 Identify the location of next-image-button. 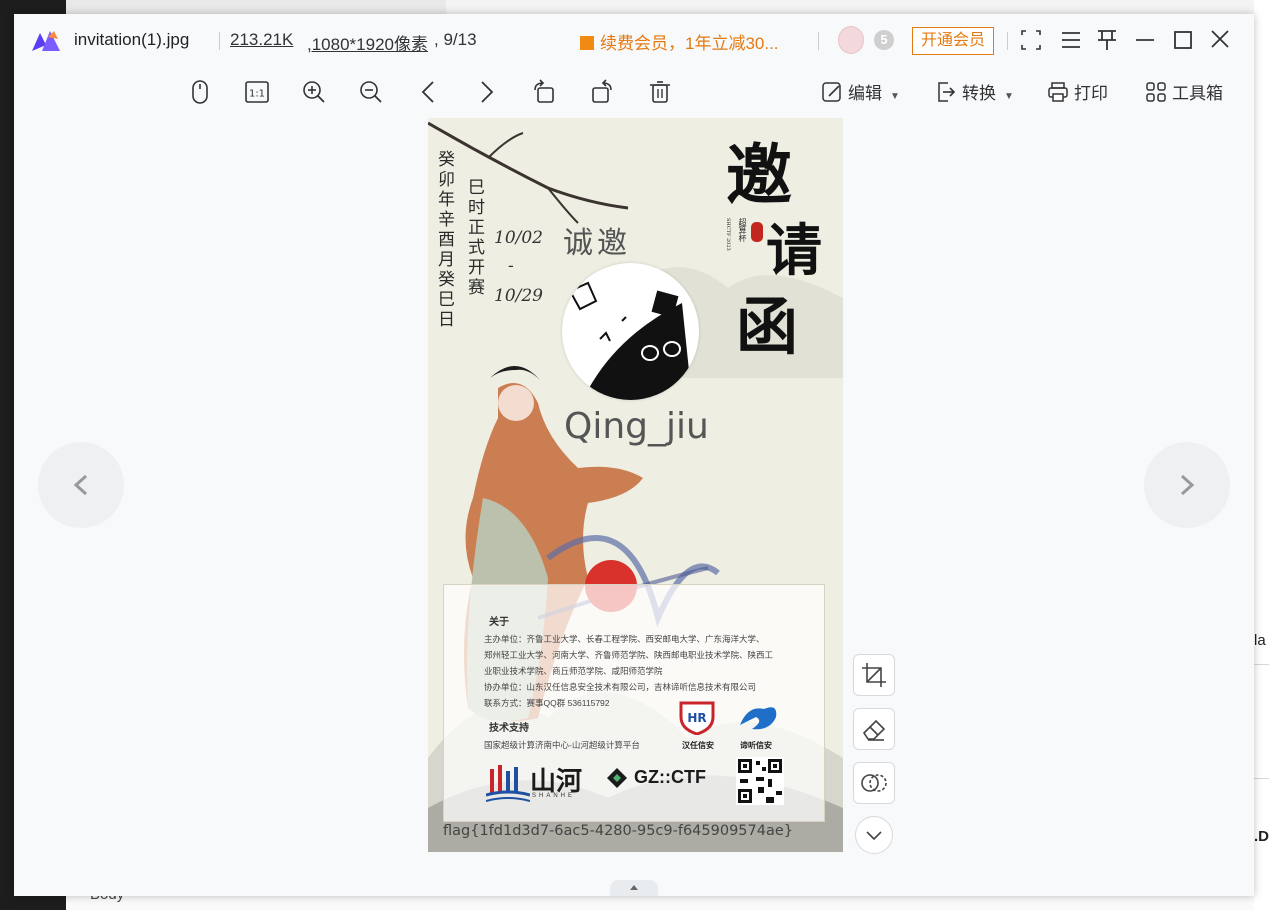
(1187, 485).